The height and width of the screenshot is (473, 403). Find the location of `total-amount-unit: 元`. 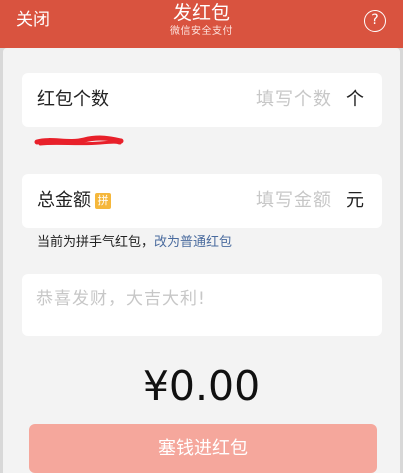

total-amount-unit: 元 is located at coordinates (355, 200).